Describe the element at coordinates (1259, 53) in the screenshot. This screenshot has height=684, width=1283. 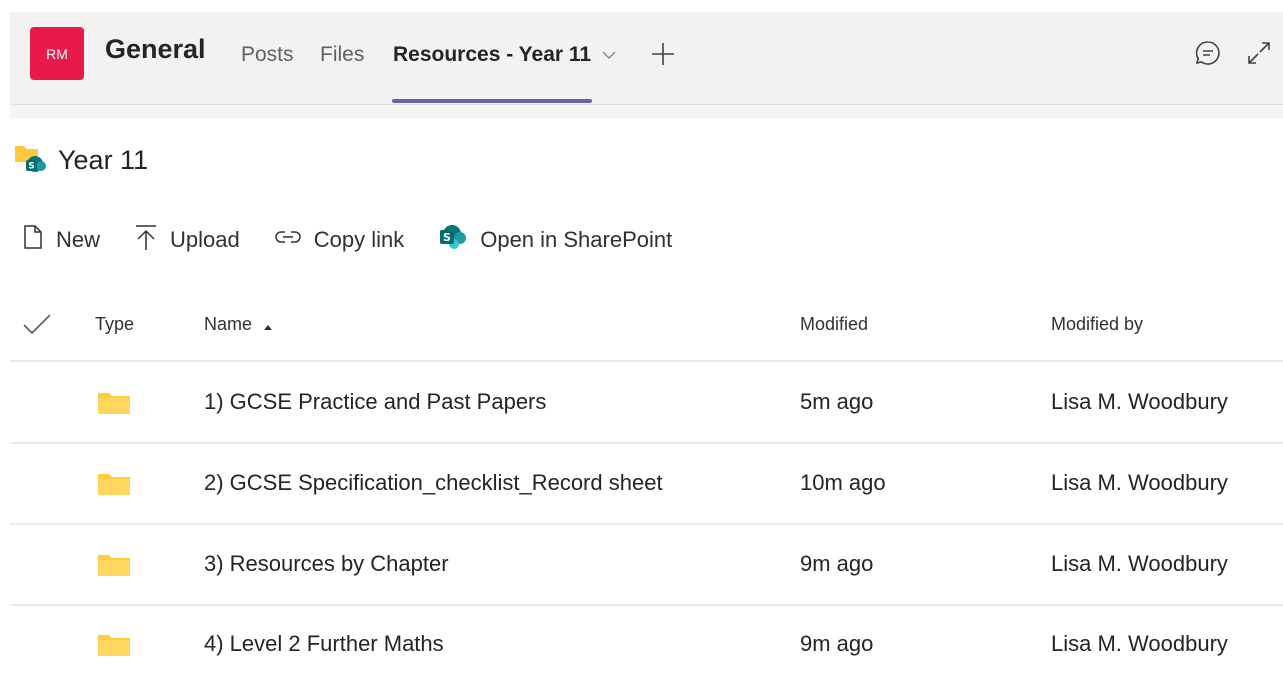
I see `expand-icon` at that location.